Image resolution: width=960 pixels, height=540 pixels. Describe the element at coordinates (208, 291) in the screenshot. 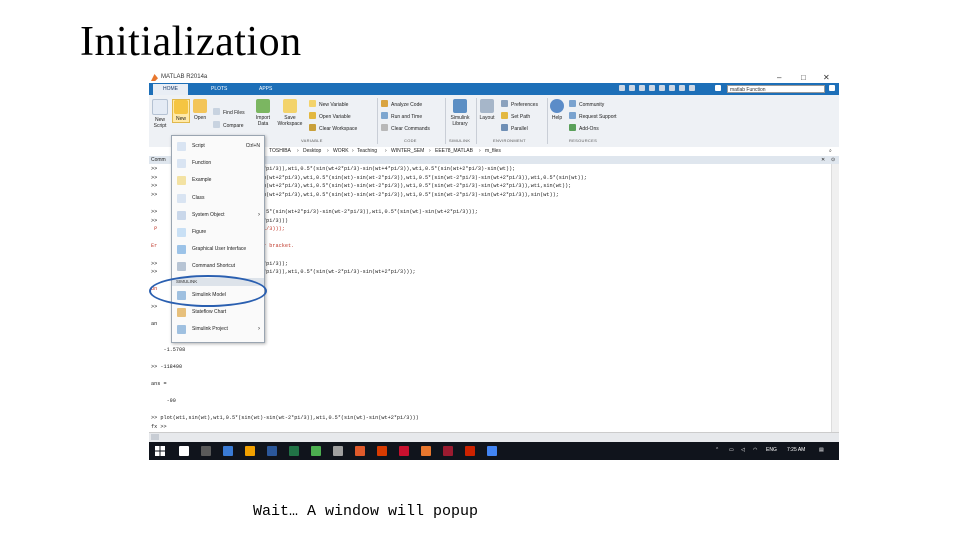

I see `highlight-oval` at that location.